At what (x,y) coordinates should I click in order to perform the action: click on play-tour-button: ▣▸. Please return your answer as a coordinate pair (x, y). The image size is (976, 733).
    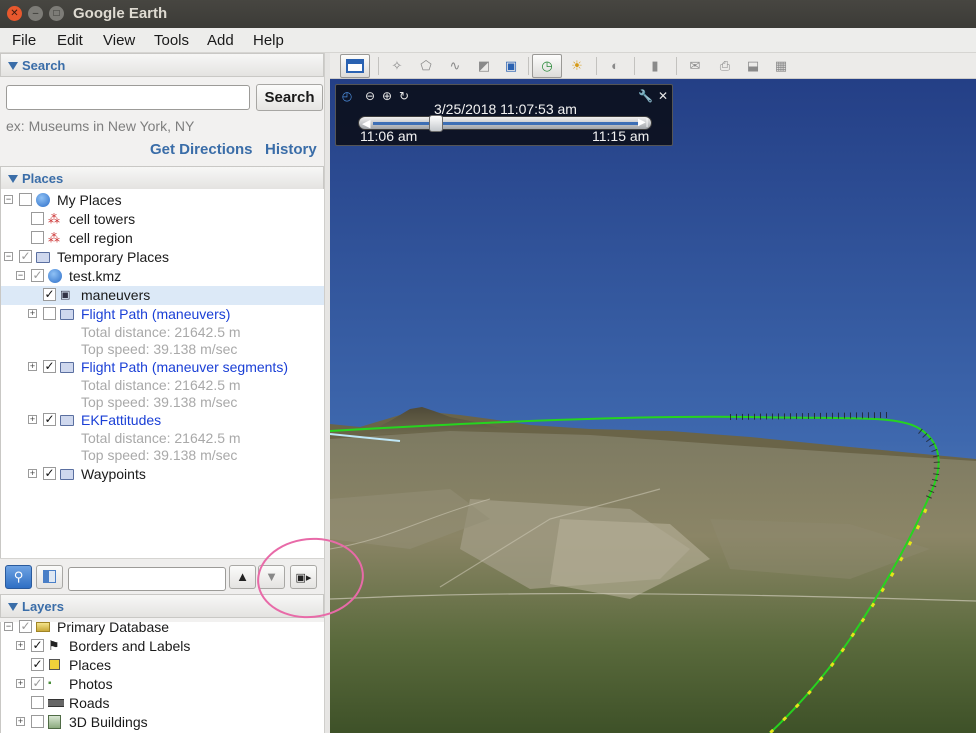
    Looking at the image, I should click on (303, 577).